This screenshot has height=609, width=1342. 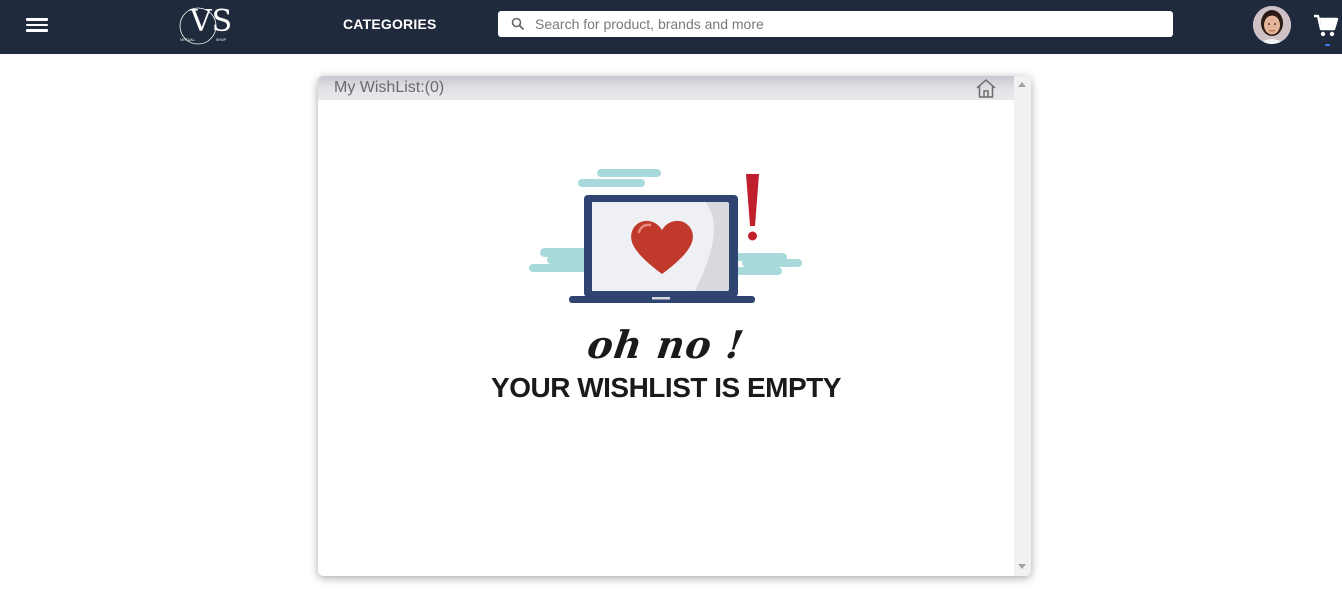 I want to click on search-bar, so click(x=835, y=24).